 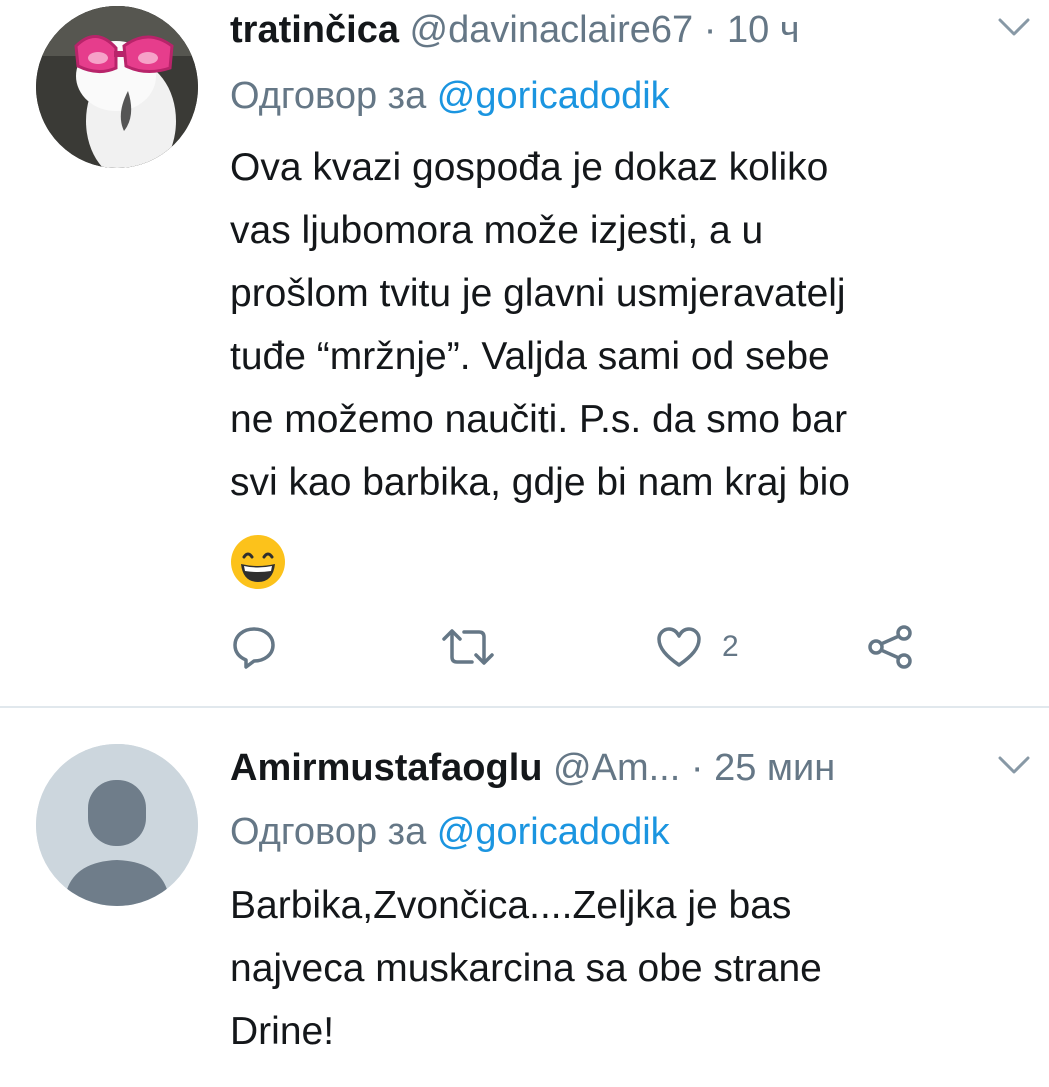 What do you see at coordinates (539, 419) in the screenshot?
I see `tweet-text-line: ne možemo naučiti. P.s. da smo bar` at bounding box center [539, 419].